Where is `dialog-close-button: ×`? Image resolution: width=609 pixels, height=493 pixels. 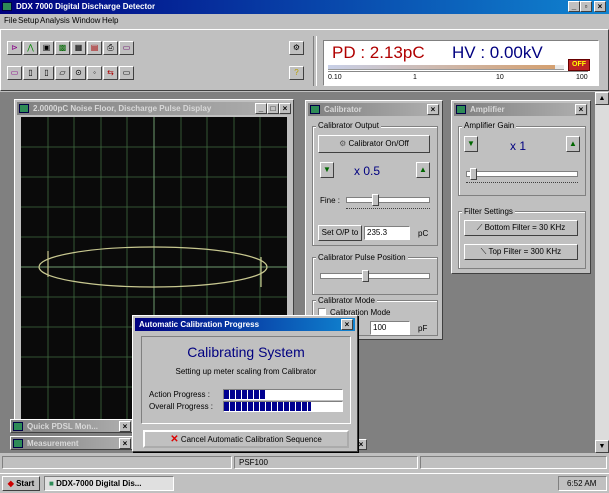
dialog-close-button: × is located at coordinates (347, 324).